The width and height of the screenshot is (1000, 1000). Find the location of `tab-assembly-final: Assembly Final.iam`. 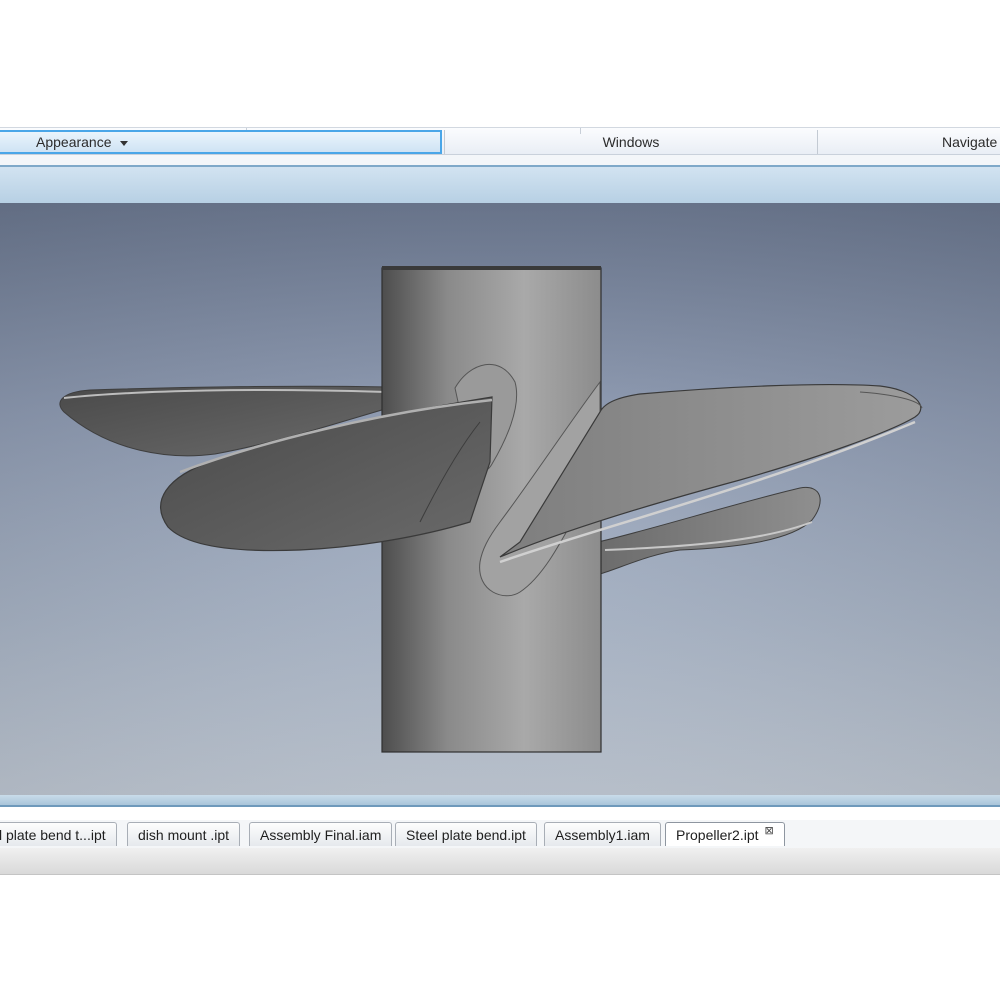

tab-assembly-final: Assembly Final.iam is located at coordinates (321, 834).